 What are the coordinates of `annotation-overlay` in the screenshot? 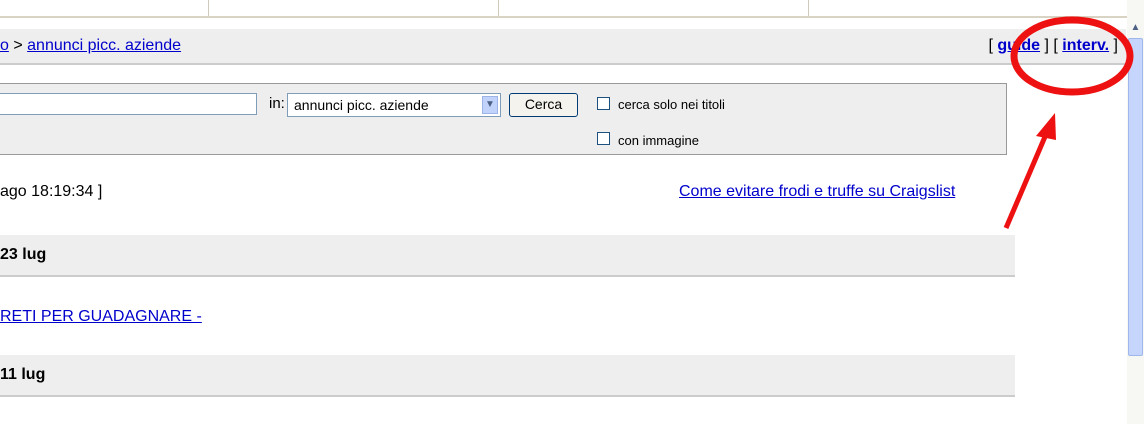 It's located at (1068, 122).